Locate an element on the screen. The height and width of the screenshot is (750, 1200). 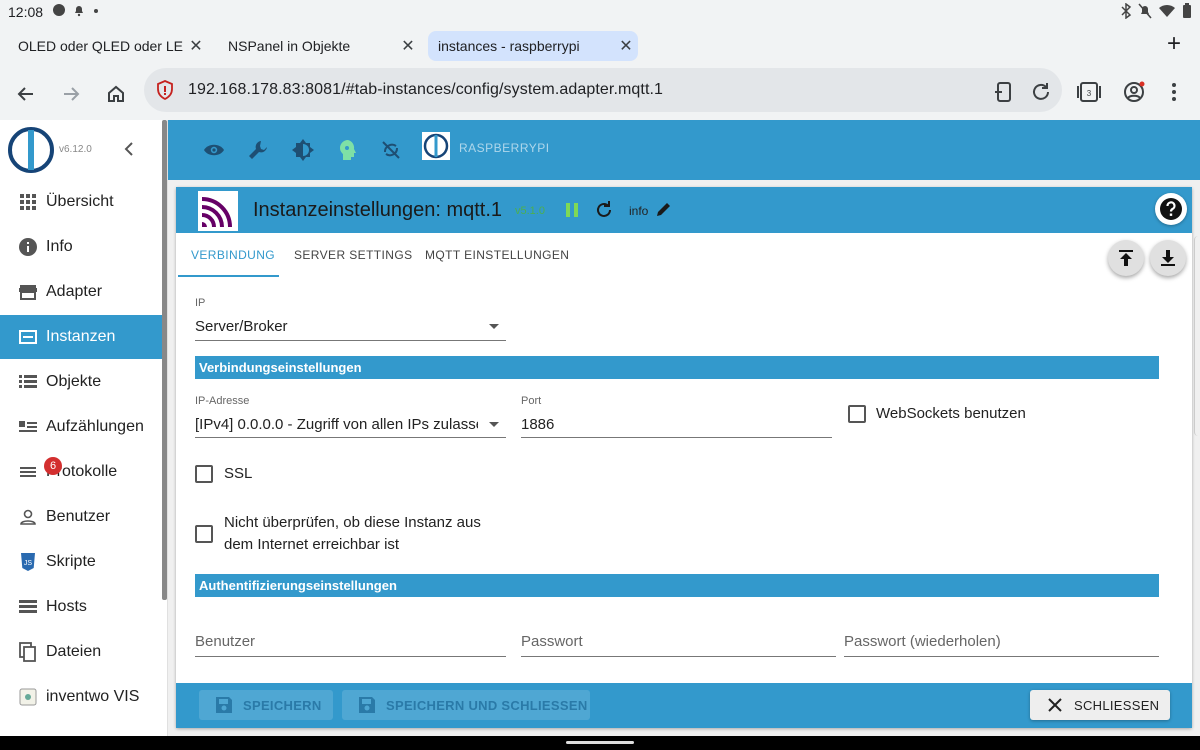
user-input: Benutzer is located at coordinates (225, 641).